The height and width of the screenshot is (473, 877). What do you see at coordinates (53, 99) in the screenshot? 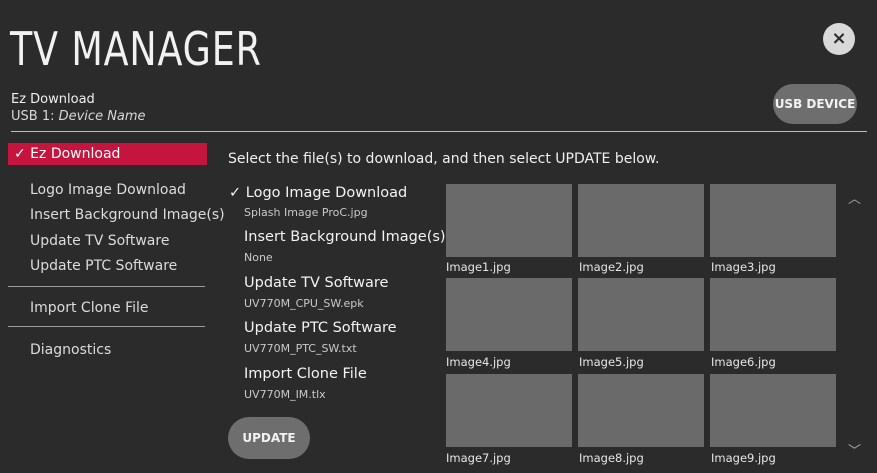
I see `mode-label: Ez Download` at bounding box center [53, 99].